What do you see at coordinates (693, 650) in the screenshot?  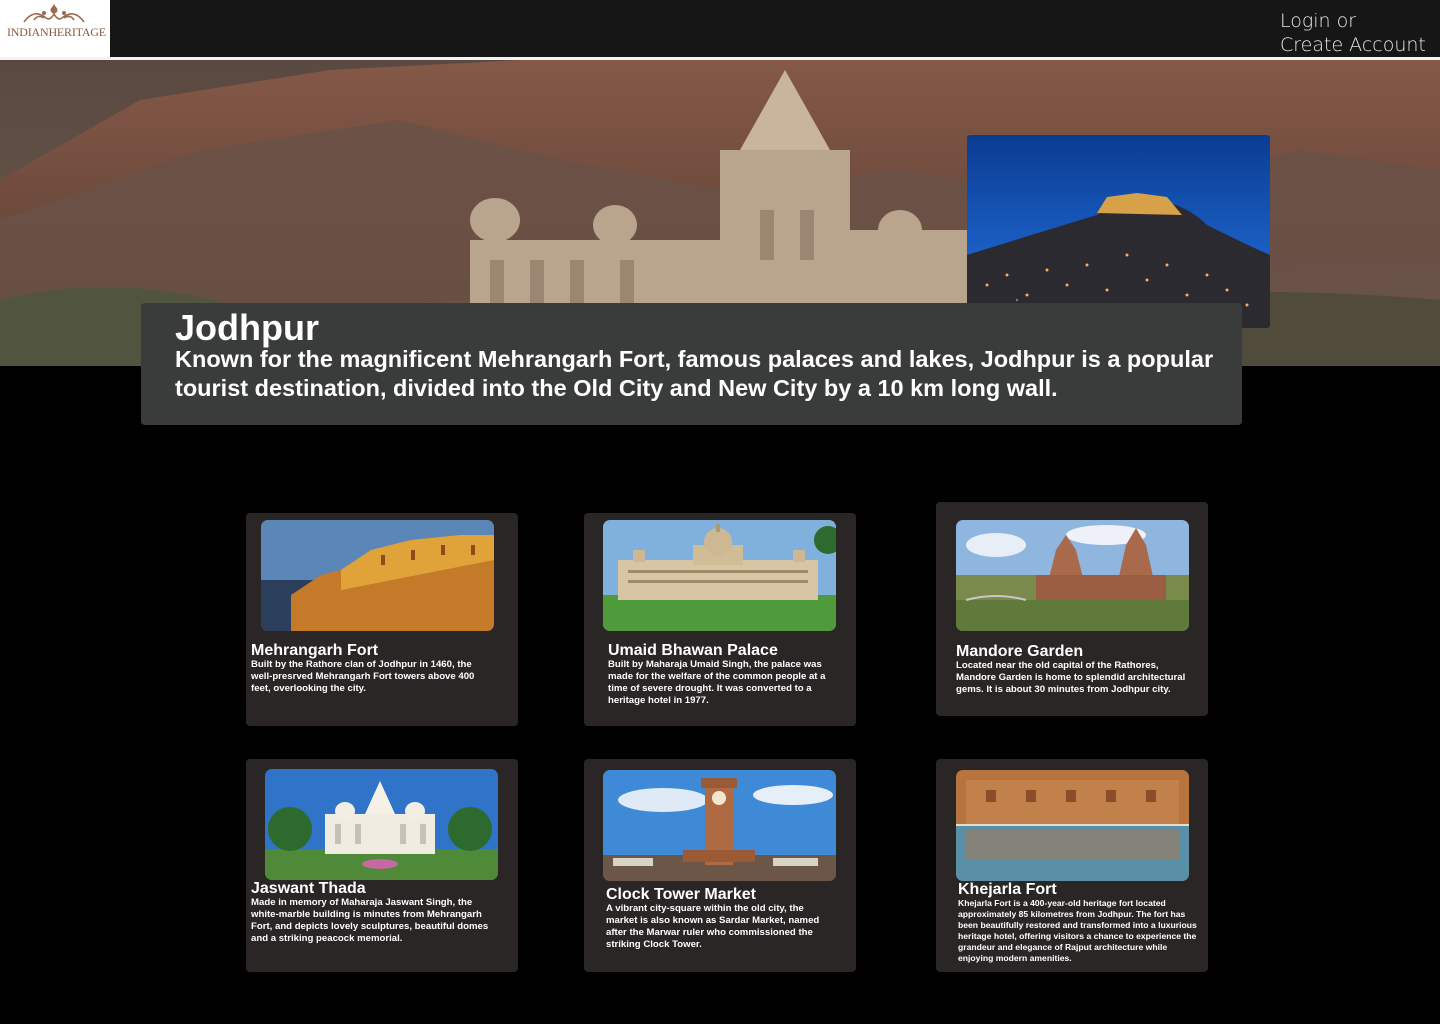 I see `place-title: Umaid Bhawan Palace` at bounding box center [693, 650].